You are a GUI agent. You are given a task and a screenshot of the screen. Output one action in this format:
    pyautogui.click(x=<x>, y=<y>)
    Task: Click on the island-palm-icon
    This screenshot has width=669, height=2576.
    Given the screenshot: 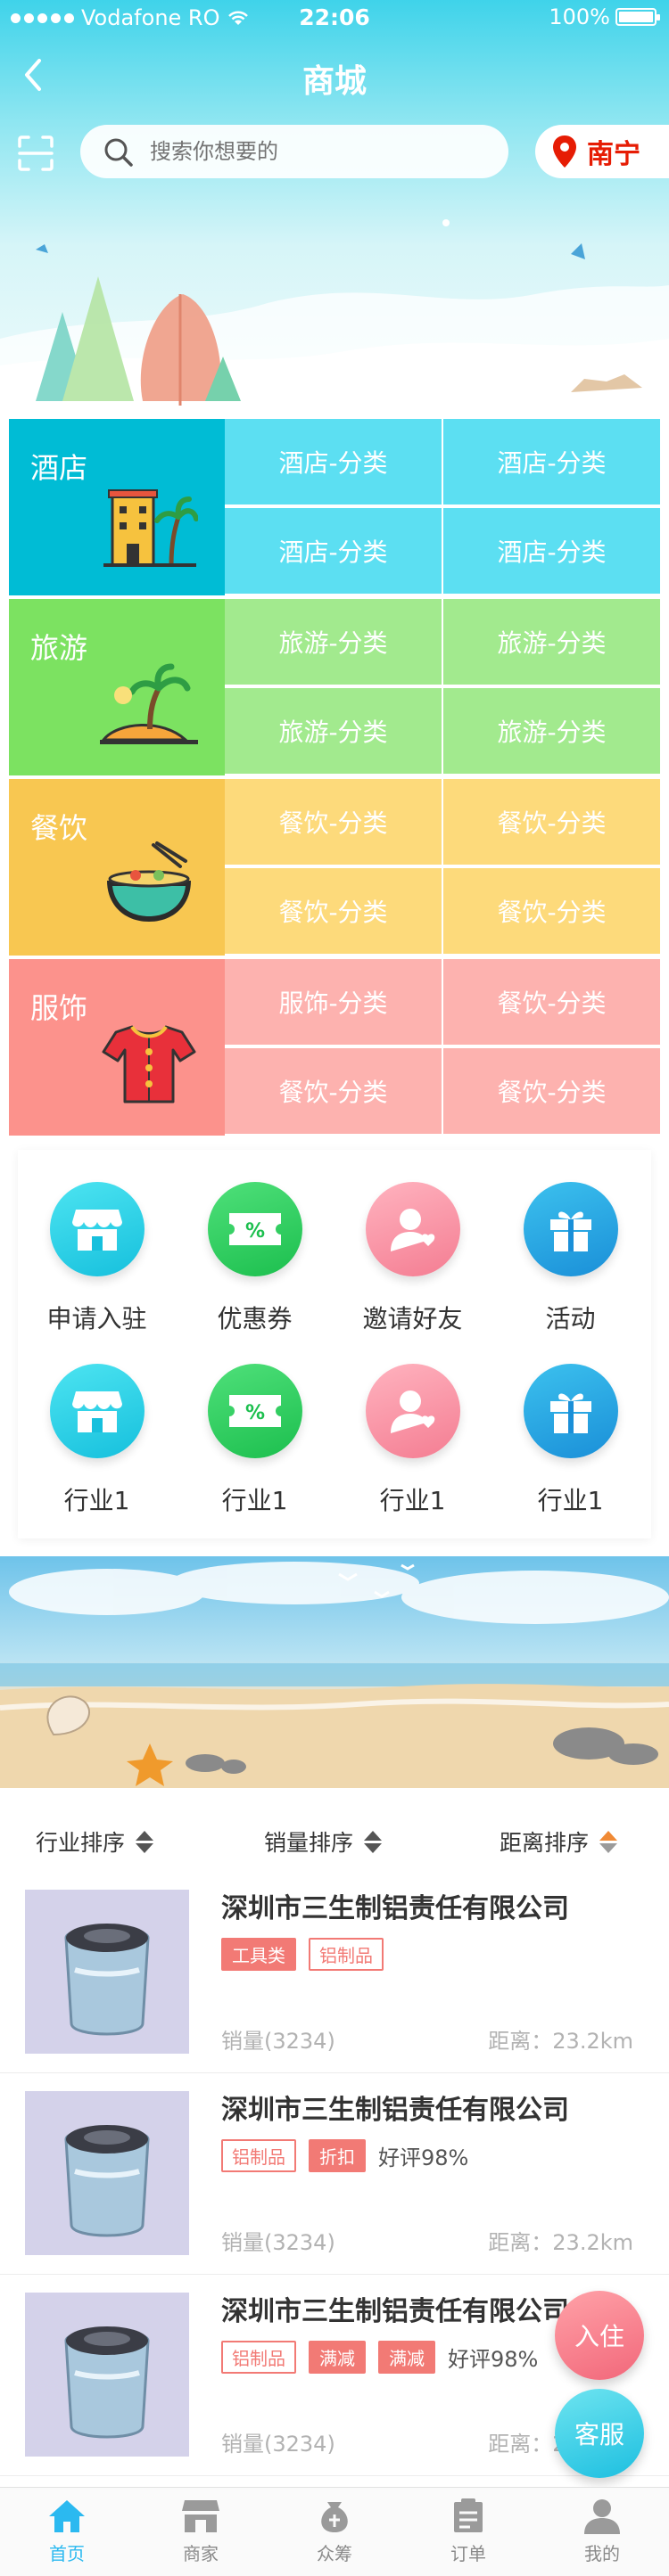 What is the action you would take?
    pyautogui.click(x=149, y=703)
    